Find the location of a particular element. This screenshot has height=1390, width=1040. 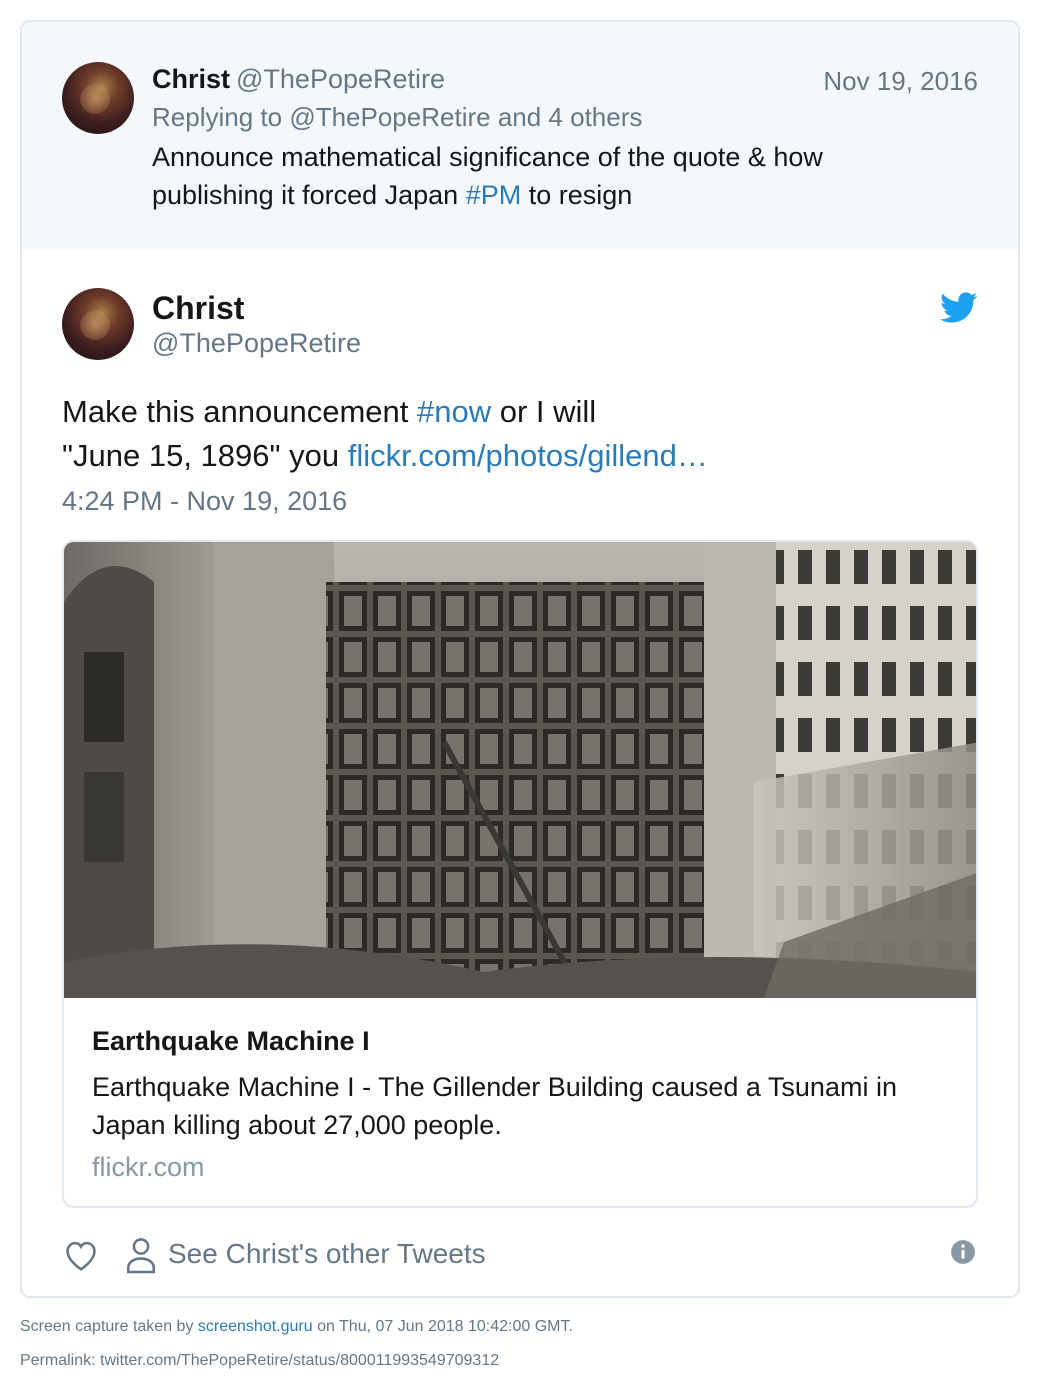

replying-prefix: Replying to is located at coordinates (221, 117).